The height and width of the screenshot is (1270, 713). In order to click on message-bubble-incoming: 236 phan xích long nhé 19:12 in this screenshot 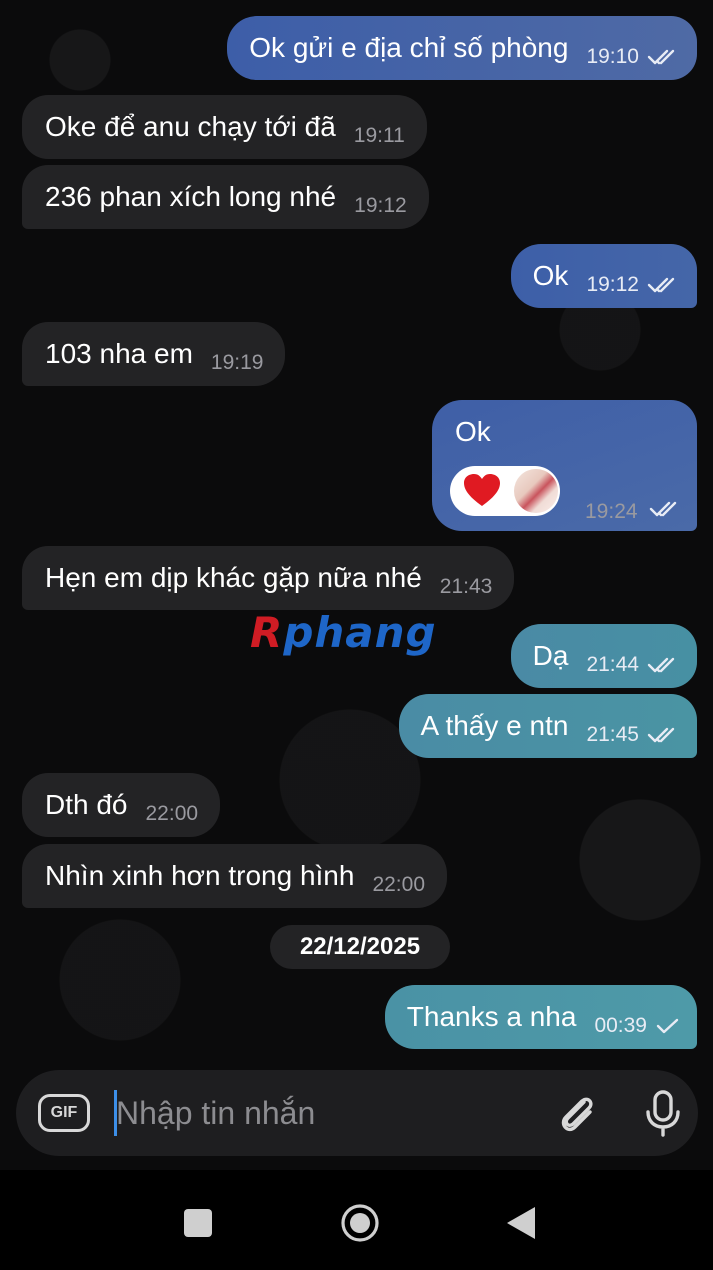, I will do `click(225, 197)`.